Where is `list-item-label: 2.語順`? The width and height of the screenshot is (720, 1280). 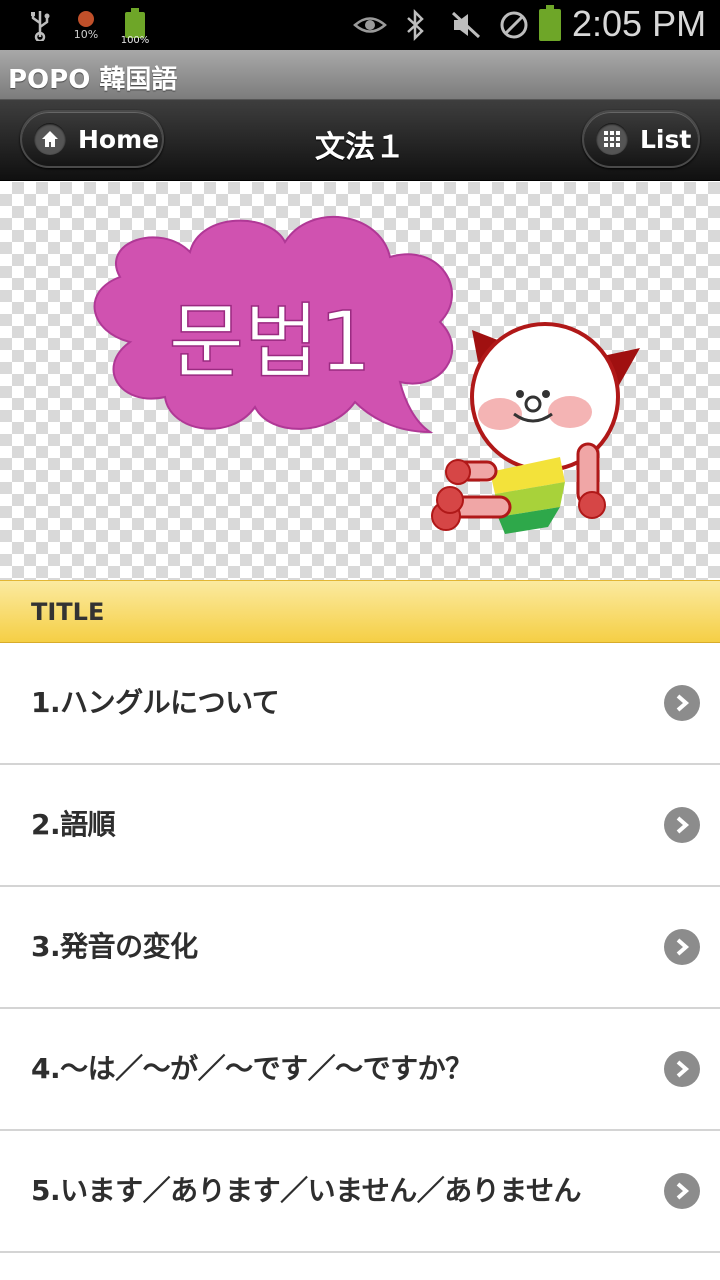 list-item-label: 2.語順 is located at coordinates (73, 824).